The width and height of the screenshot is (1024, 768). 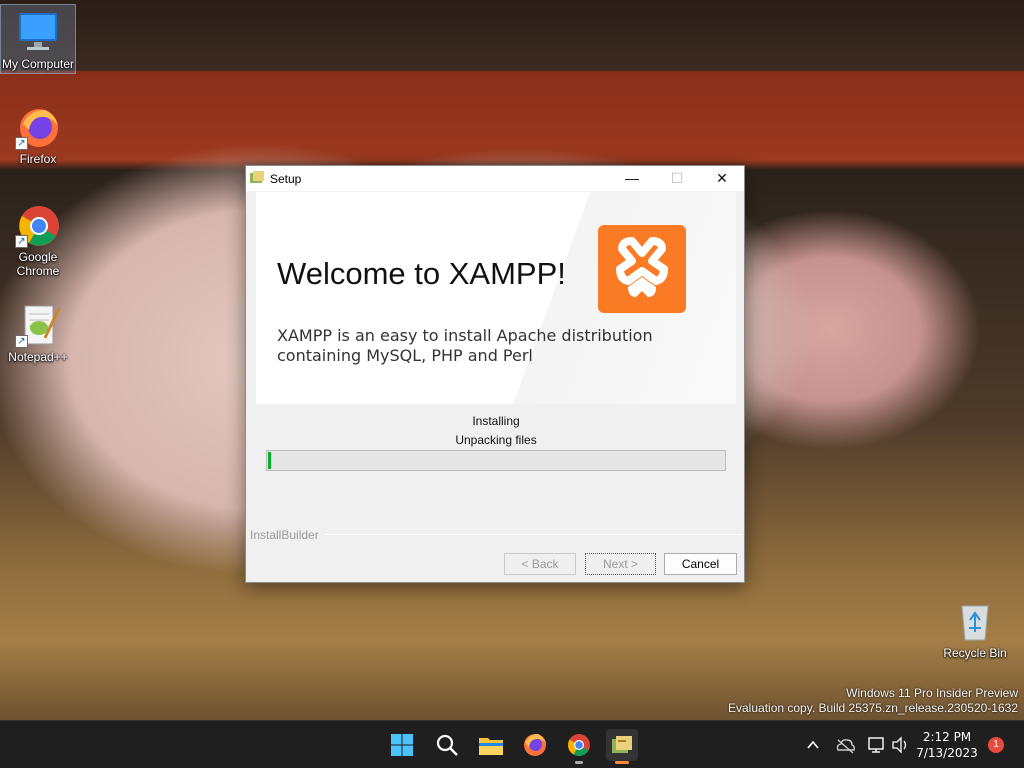 What do you see at coordinates (38, 325) in the screenshot?
I see `notepadpp-icon: ↗` at bounding box center [38, 325].